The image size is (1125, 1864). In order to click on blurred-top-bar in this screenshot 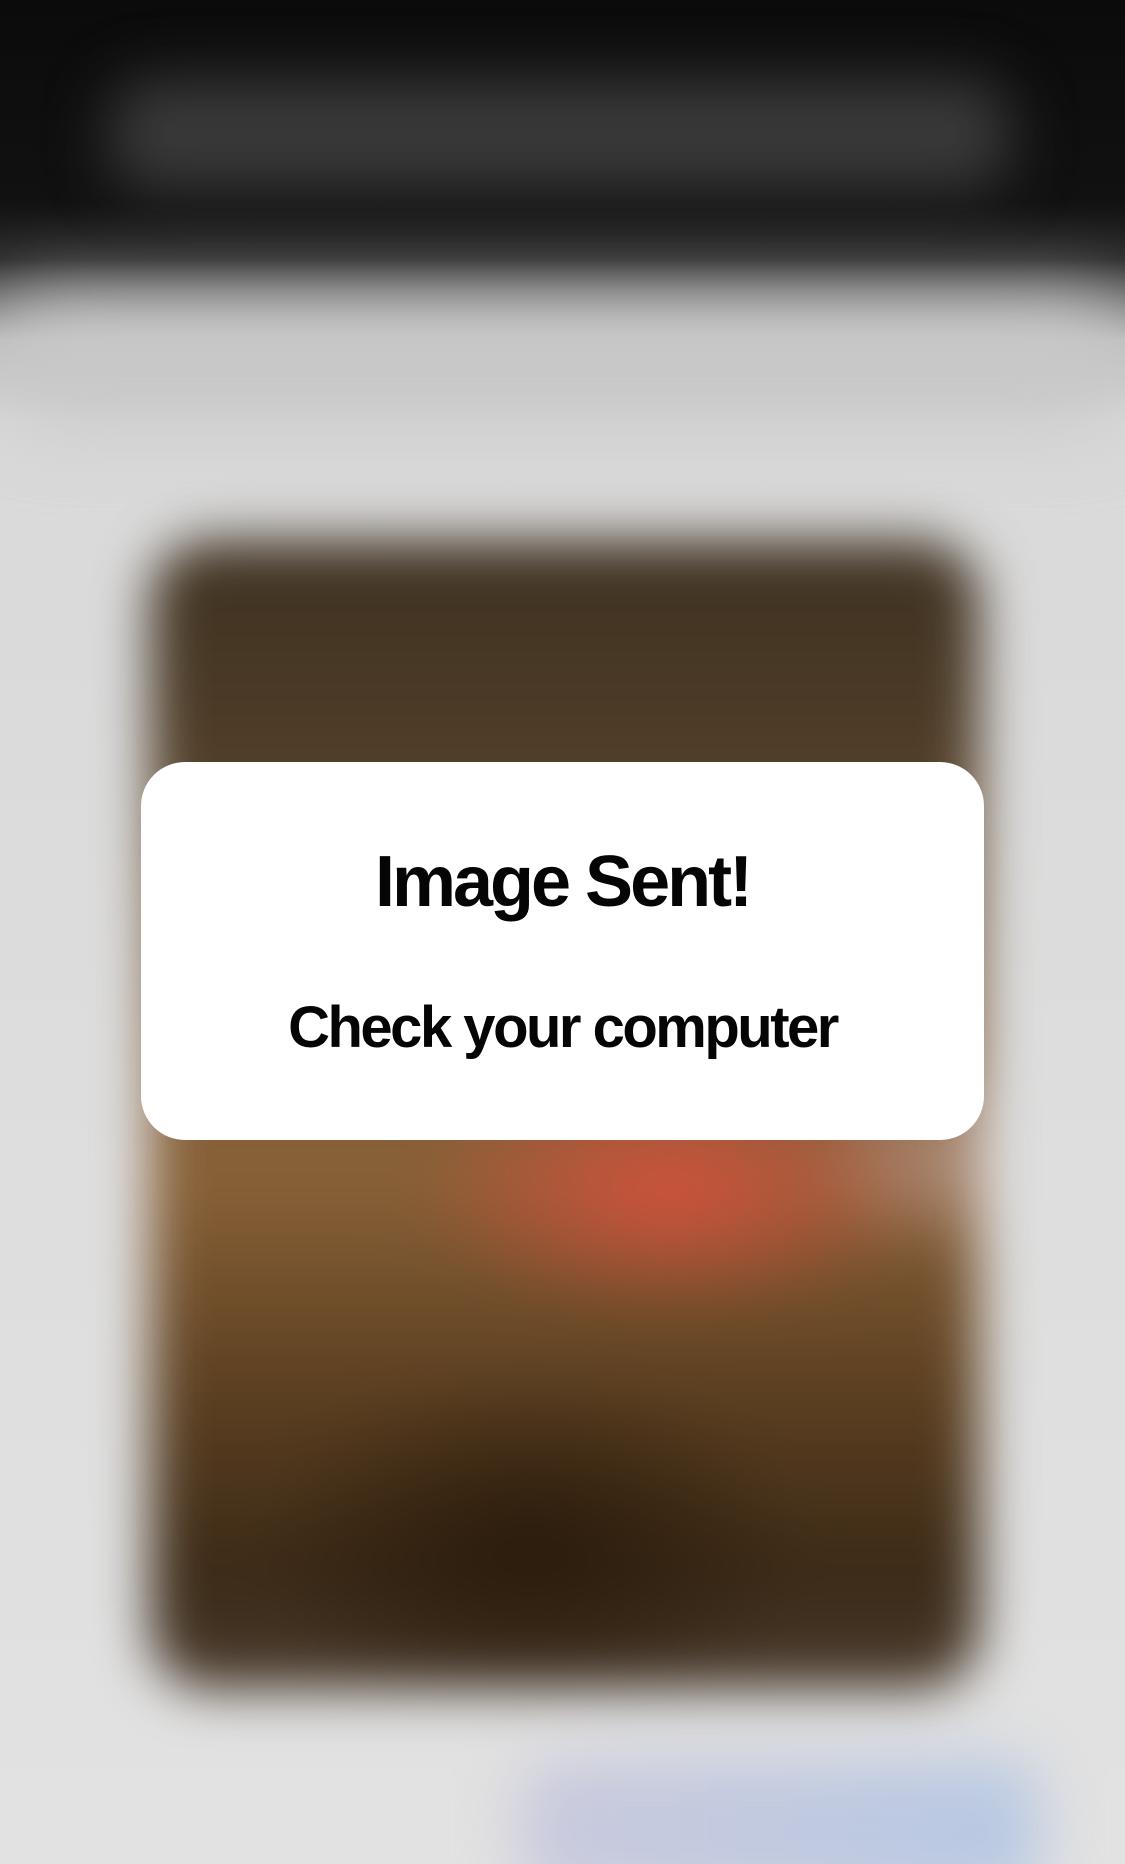, I will do `click(560, 135)`.